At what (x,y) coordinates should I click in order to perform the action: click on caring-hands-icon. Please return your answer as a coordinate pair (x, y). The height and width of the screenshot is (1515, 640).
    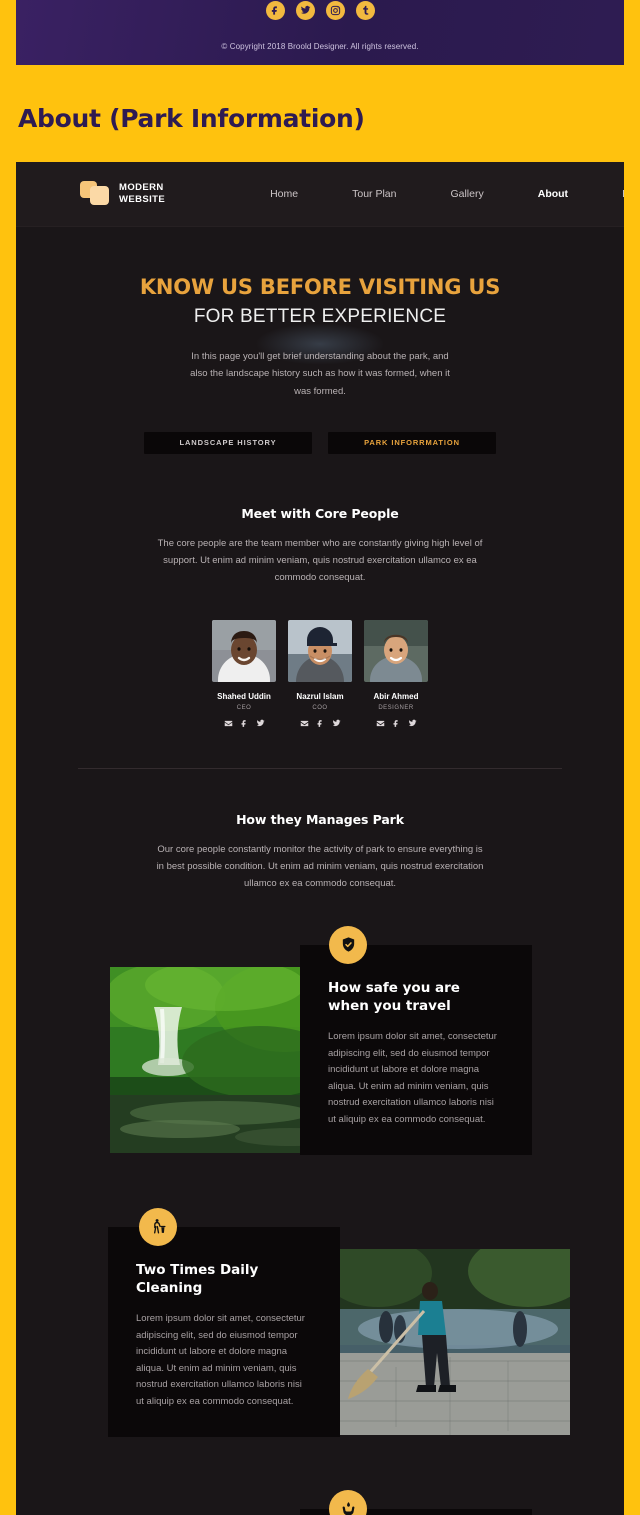
    Looking at the image, I should click on (348, 1502).